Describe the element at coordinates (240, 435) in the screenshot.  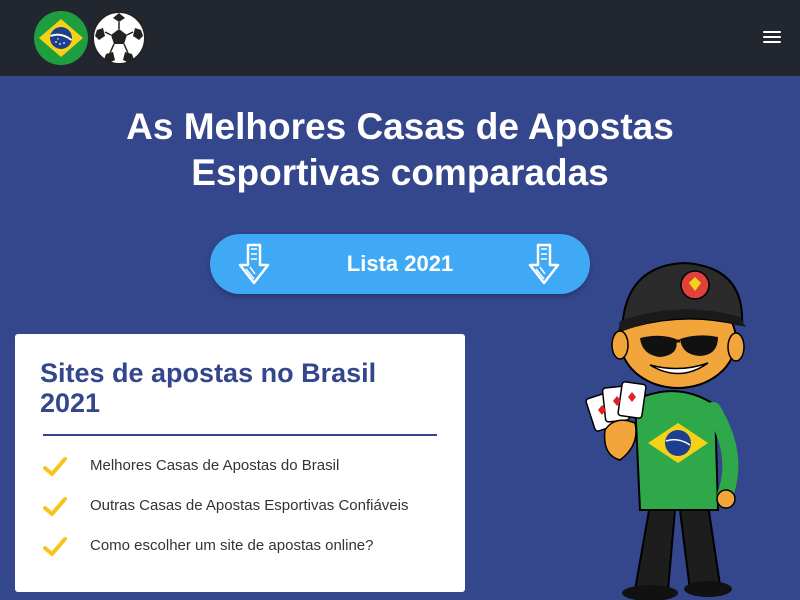
I see `toc-divider` at that location.